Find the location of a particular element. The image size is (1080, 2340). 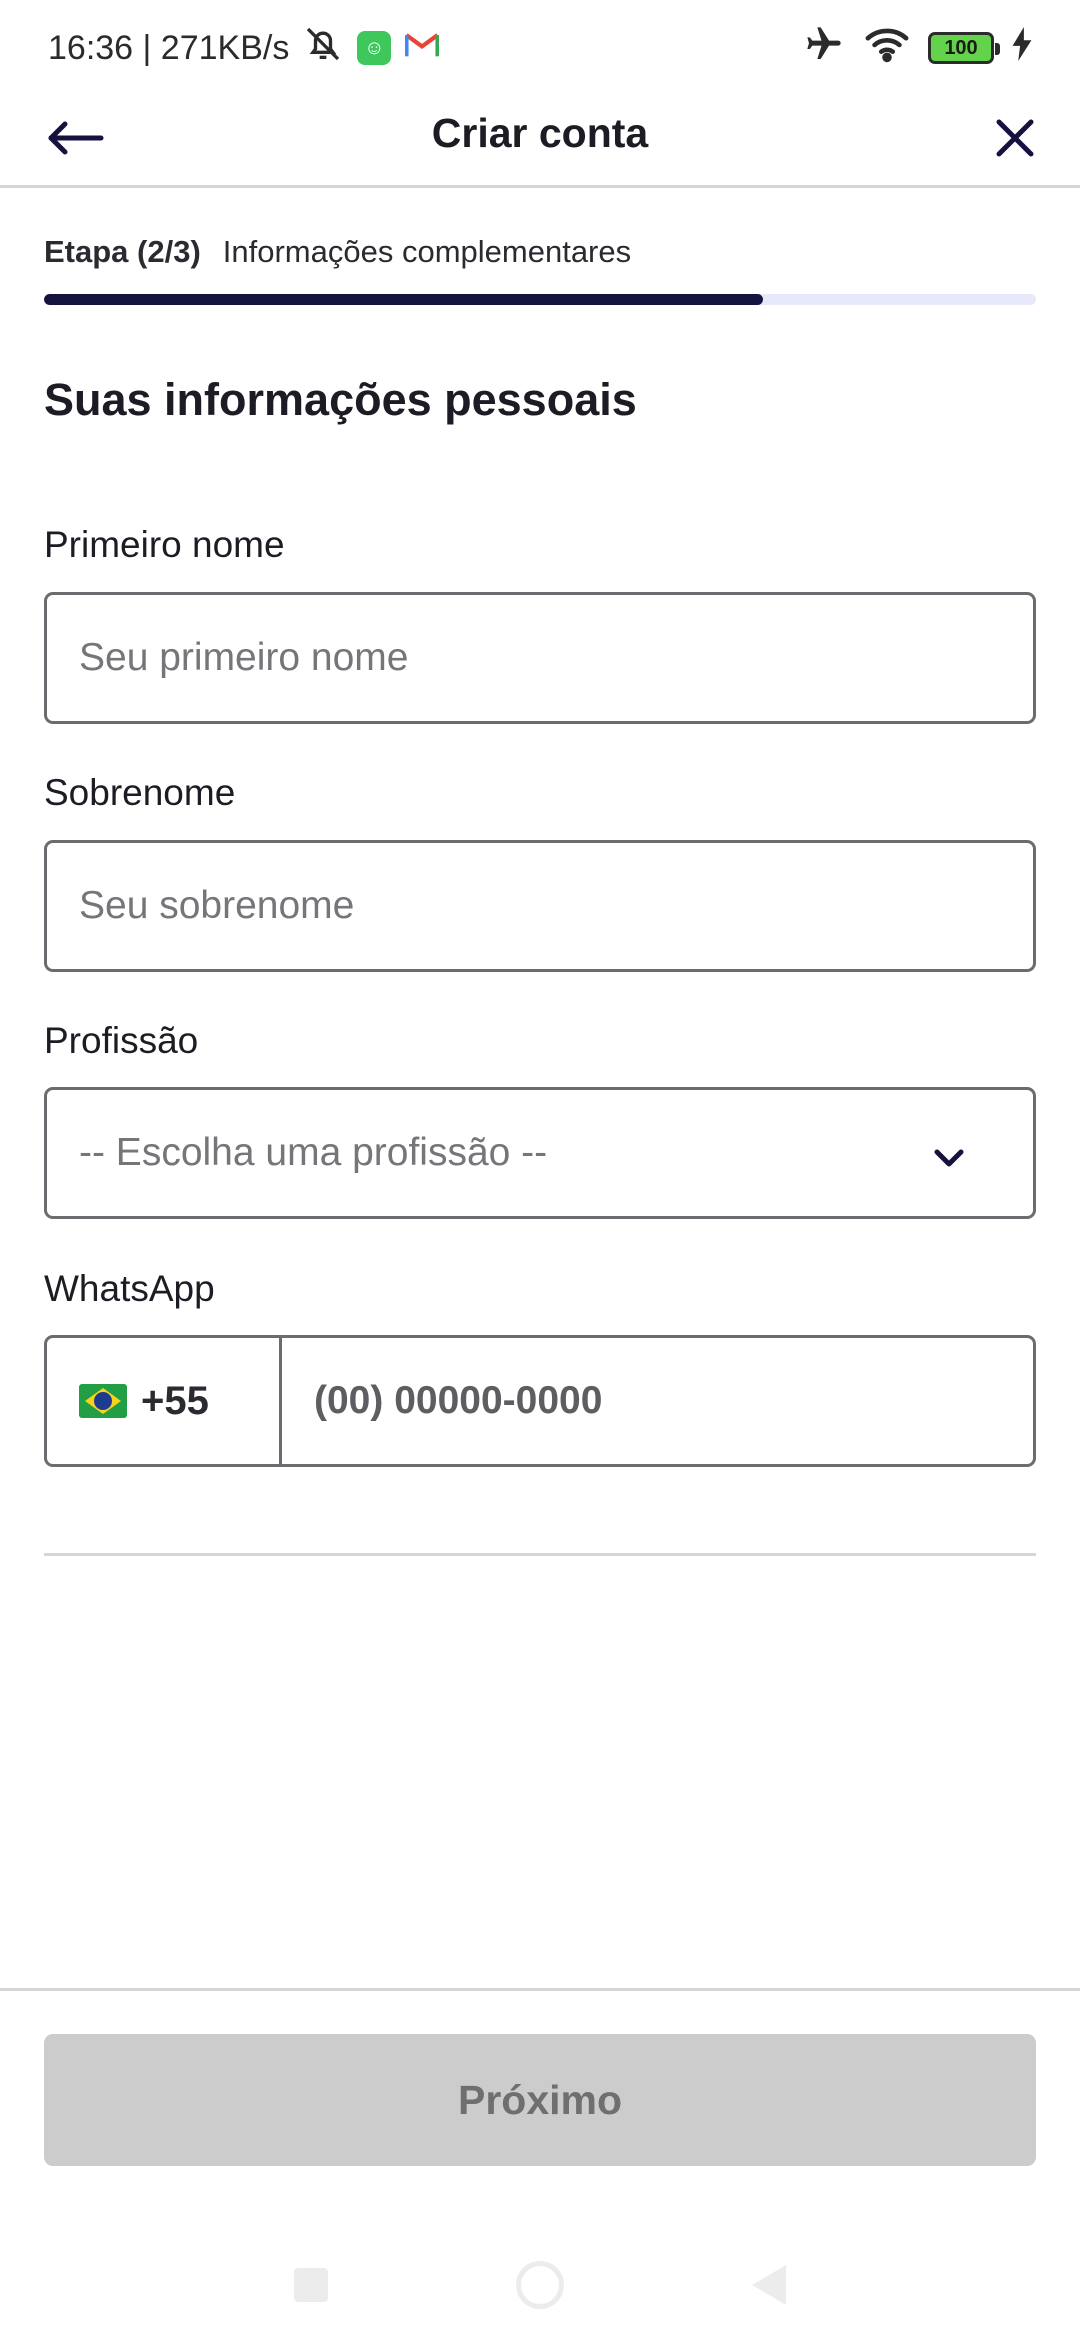

profession-selected-value: -- Escolha uma profissão -- is located at coordinates (313, 1152).